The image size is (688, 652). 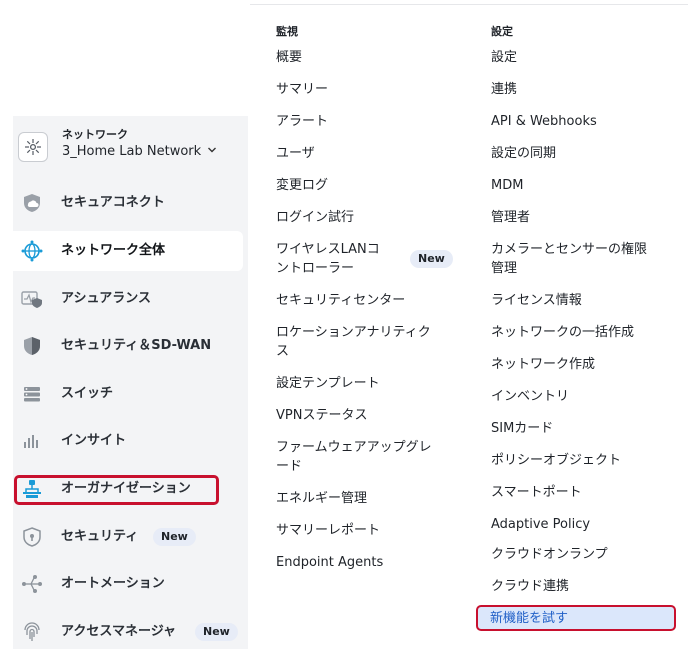 I want to click on network-switcher: ネットワーク 3_Home Lab Network, so click(x=130, y=151).